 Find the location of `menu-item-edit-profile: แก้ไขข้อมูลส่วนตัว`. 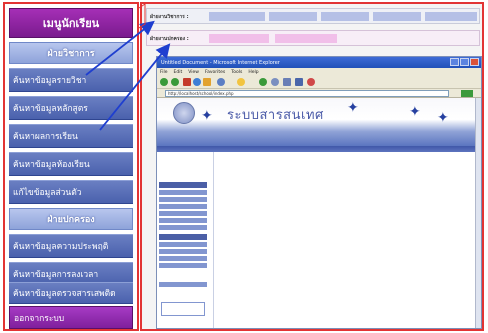

menu-item-edit-profile: แก้ไขข้อมูลส่วนตัว is located at coordinates (71, 192).